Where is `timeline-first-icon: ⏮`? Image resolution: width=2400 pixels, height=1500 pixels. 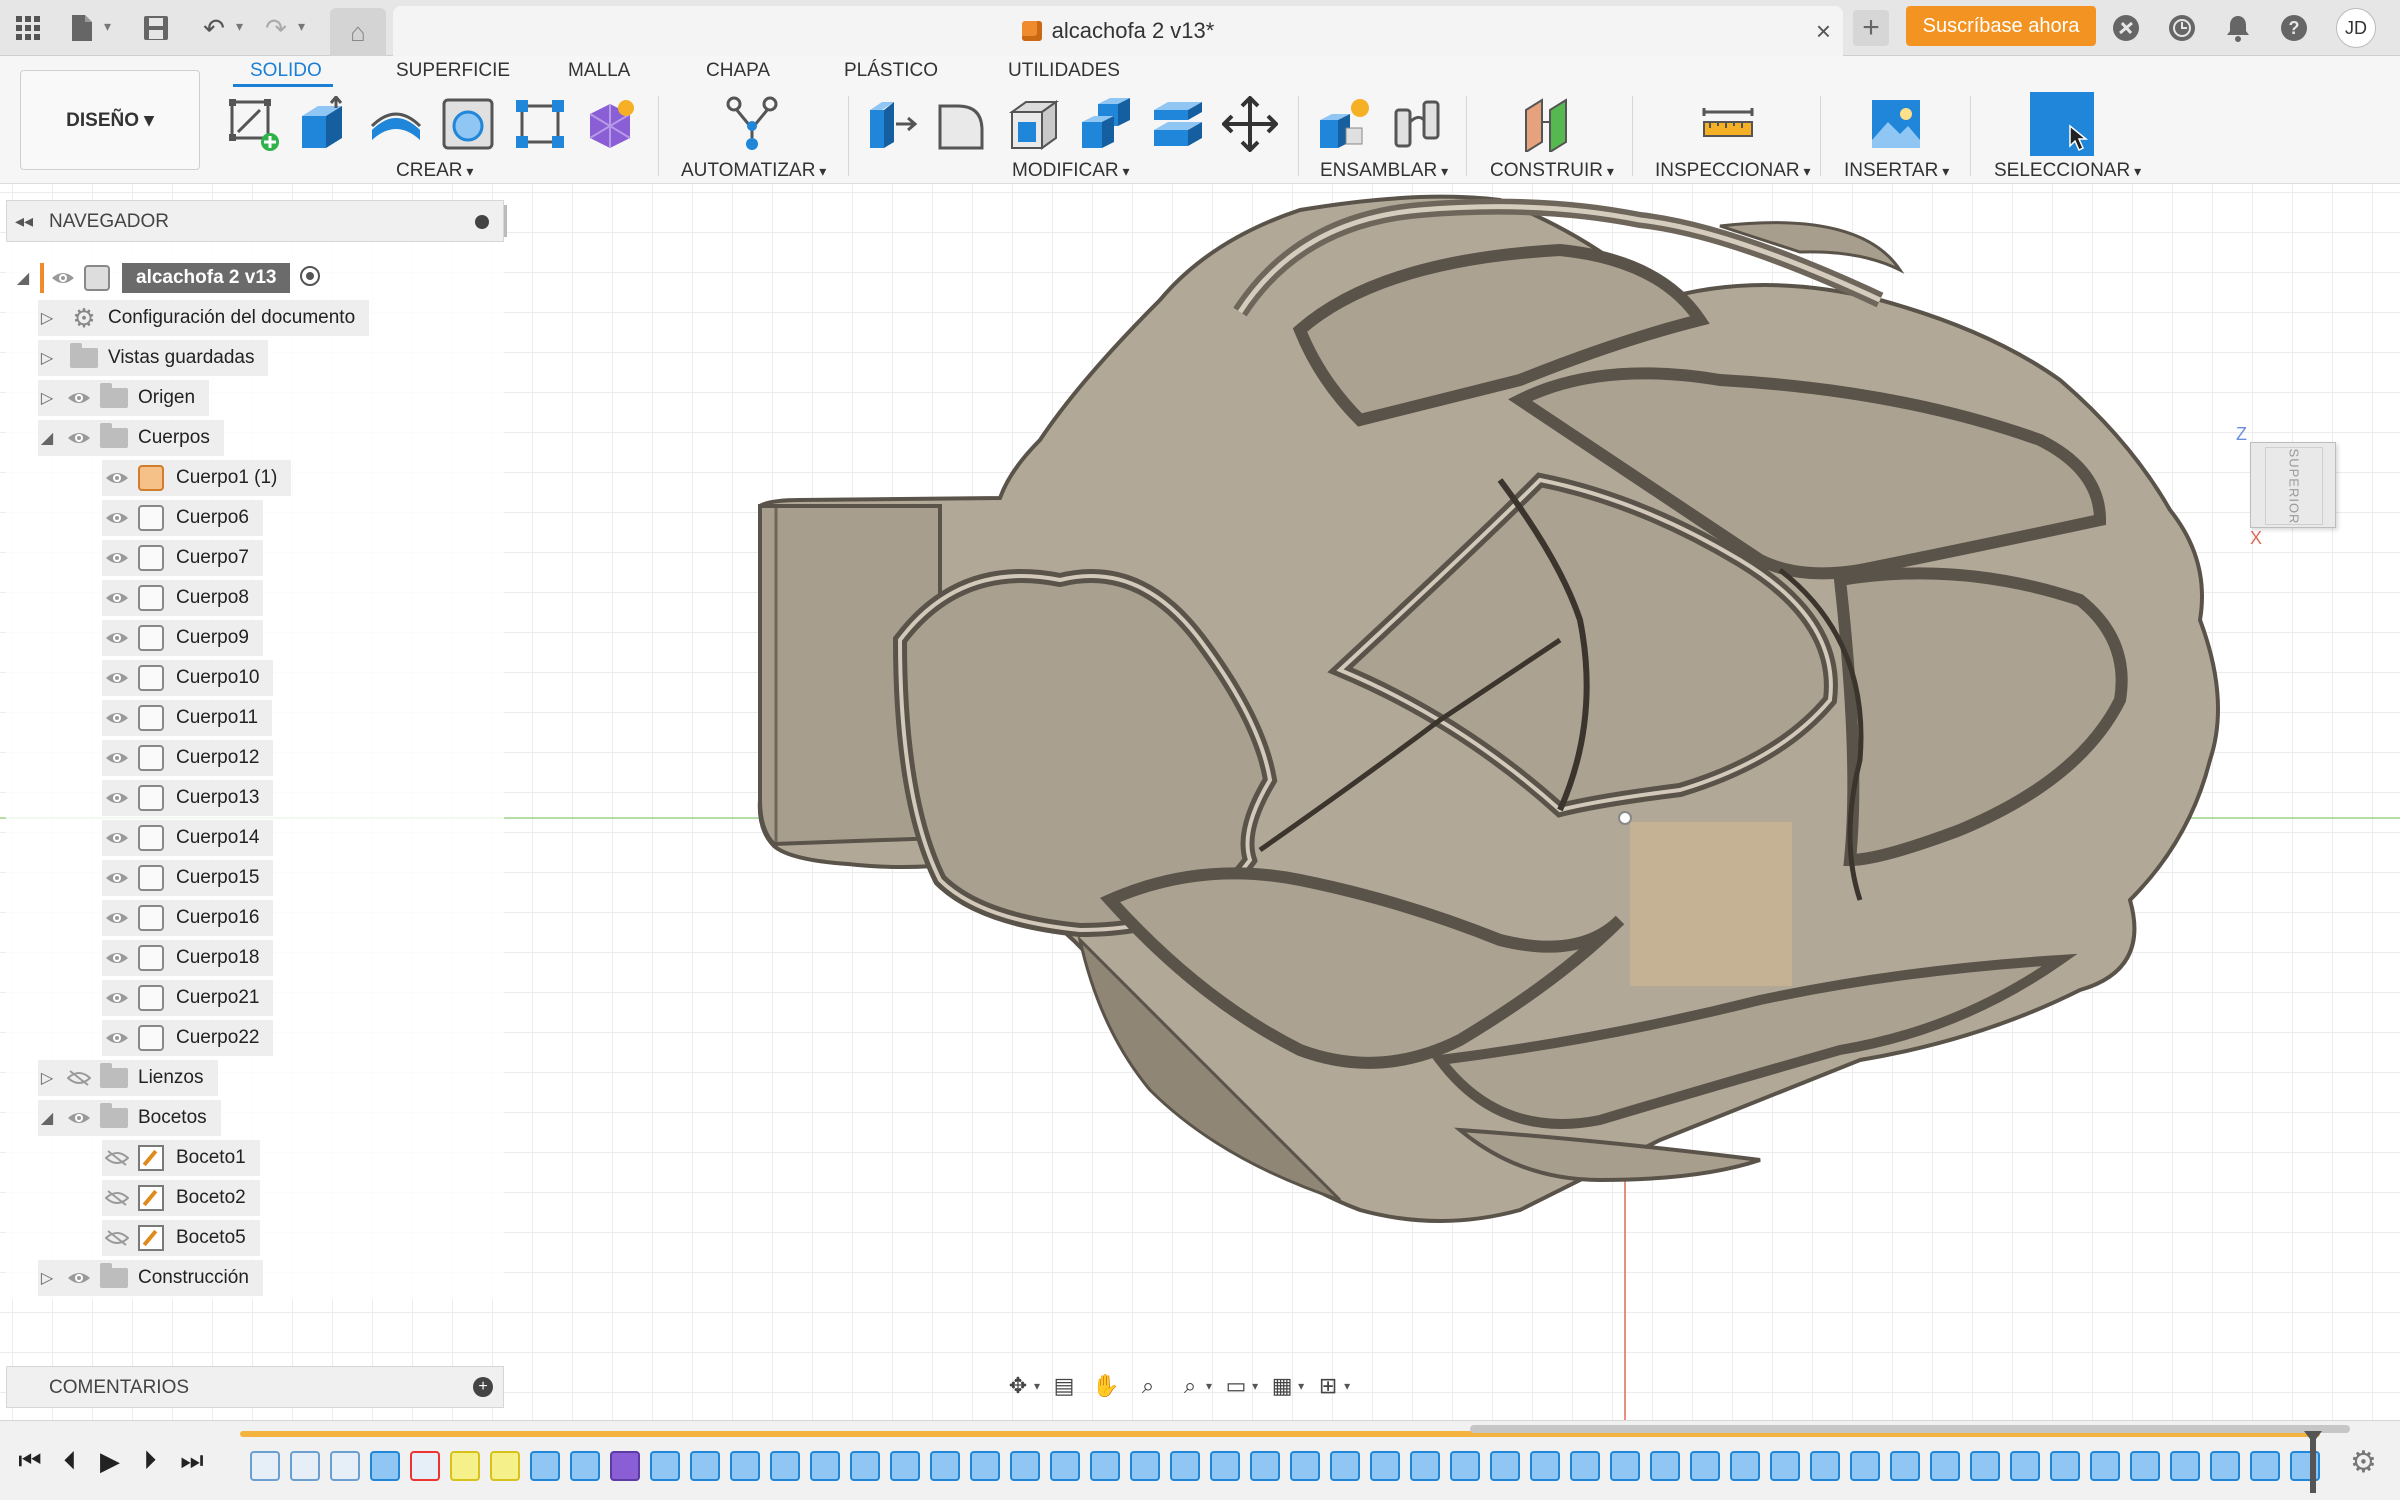 timeline-first-icon: ⏮ is located at coordinates (30, 1461).